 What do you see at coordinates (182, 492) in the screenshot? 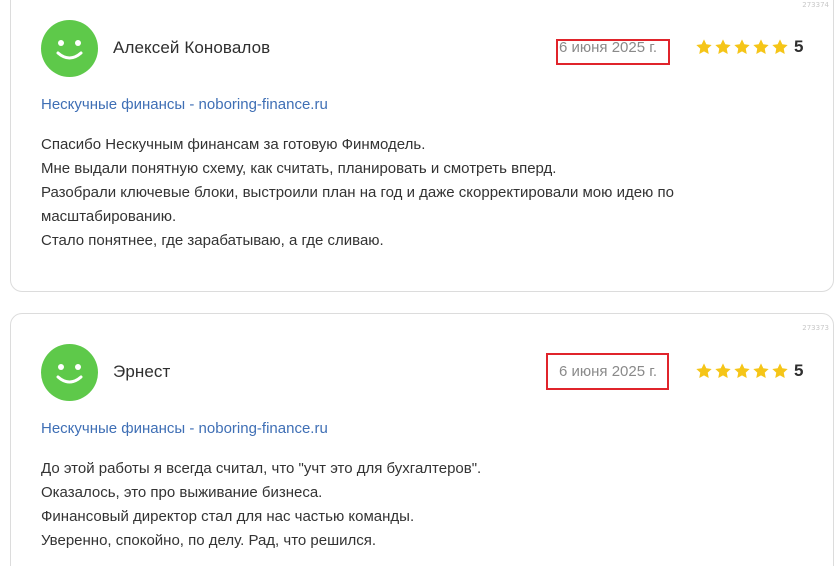
I see `review-text-line: Оказалось, это про выживание бизнеса.` at bounding box center [182, 492].